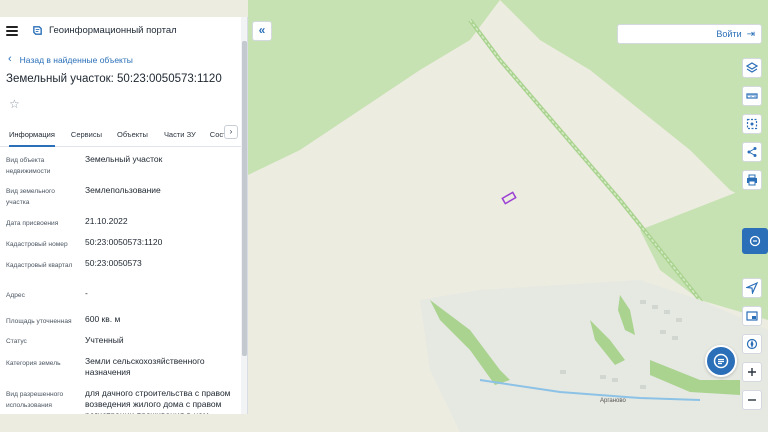  I want to click on minimap-button, so click(752, 316).